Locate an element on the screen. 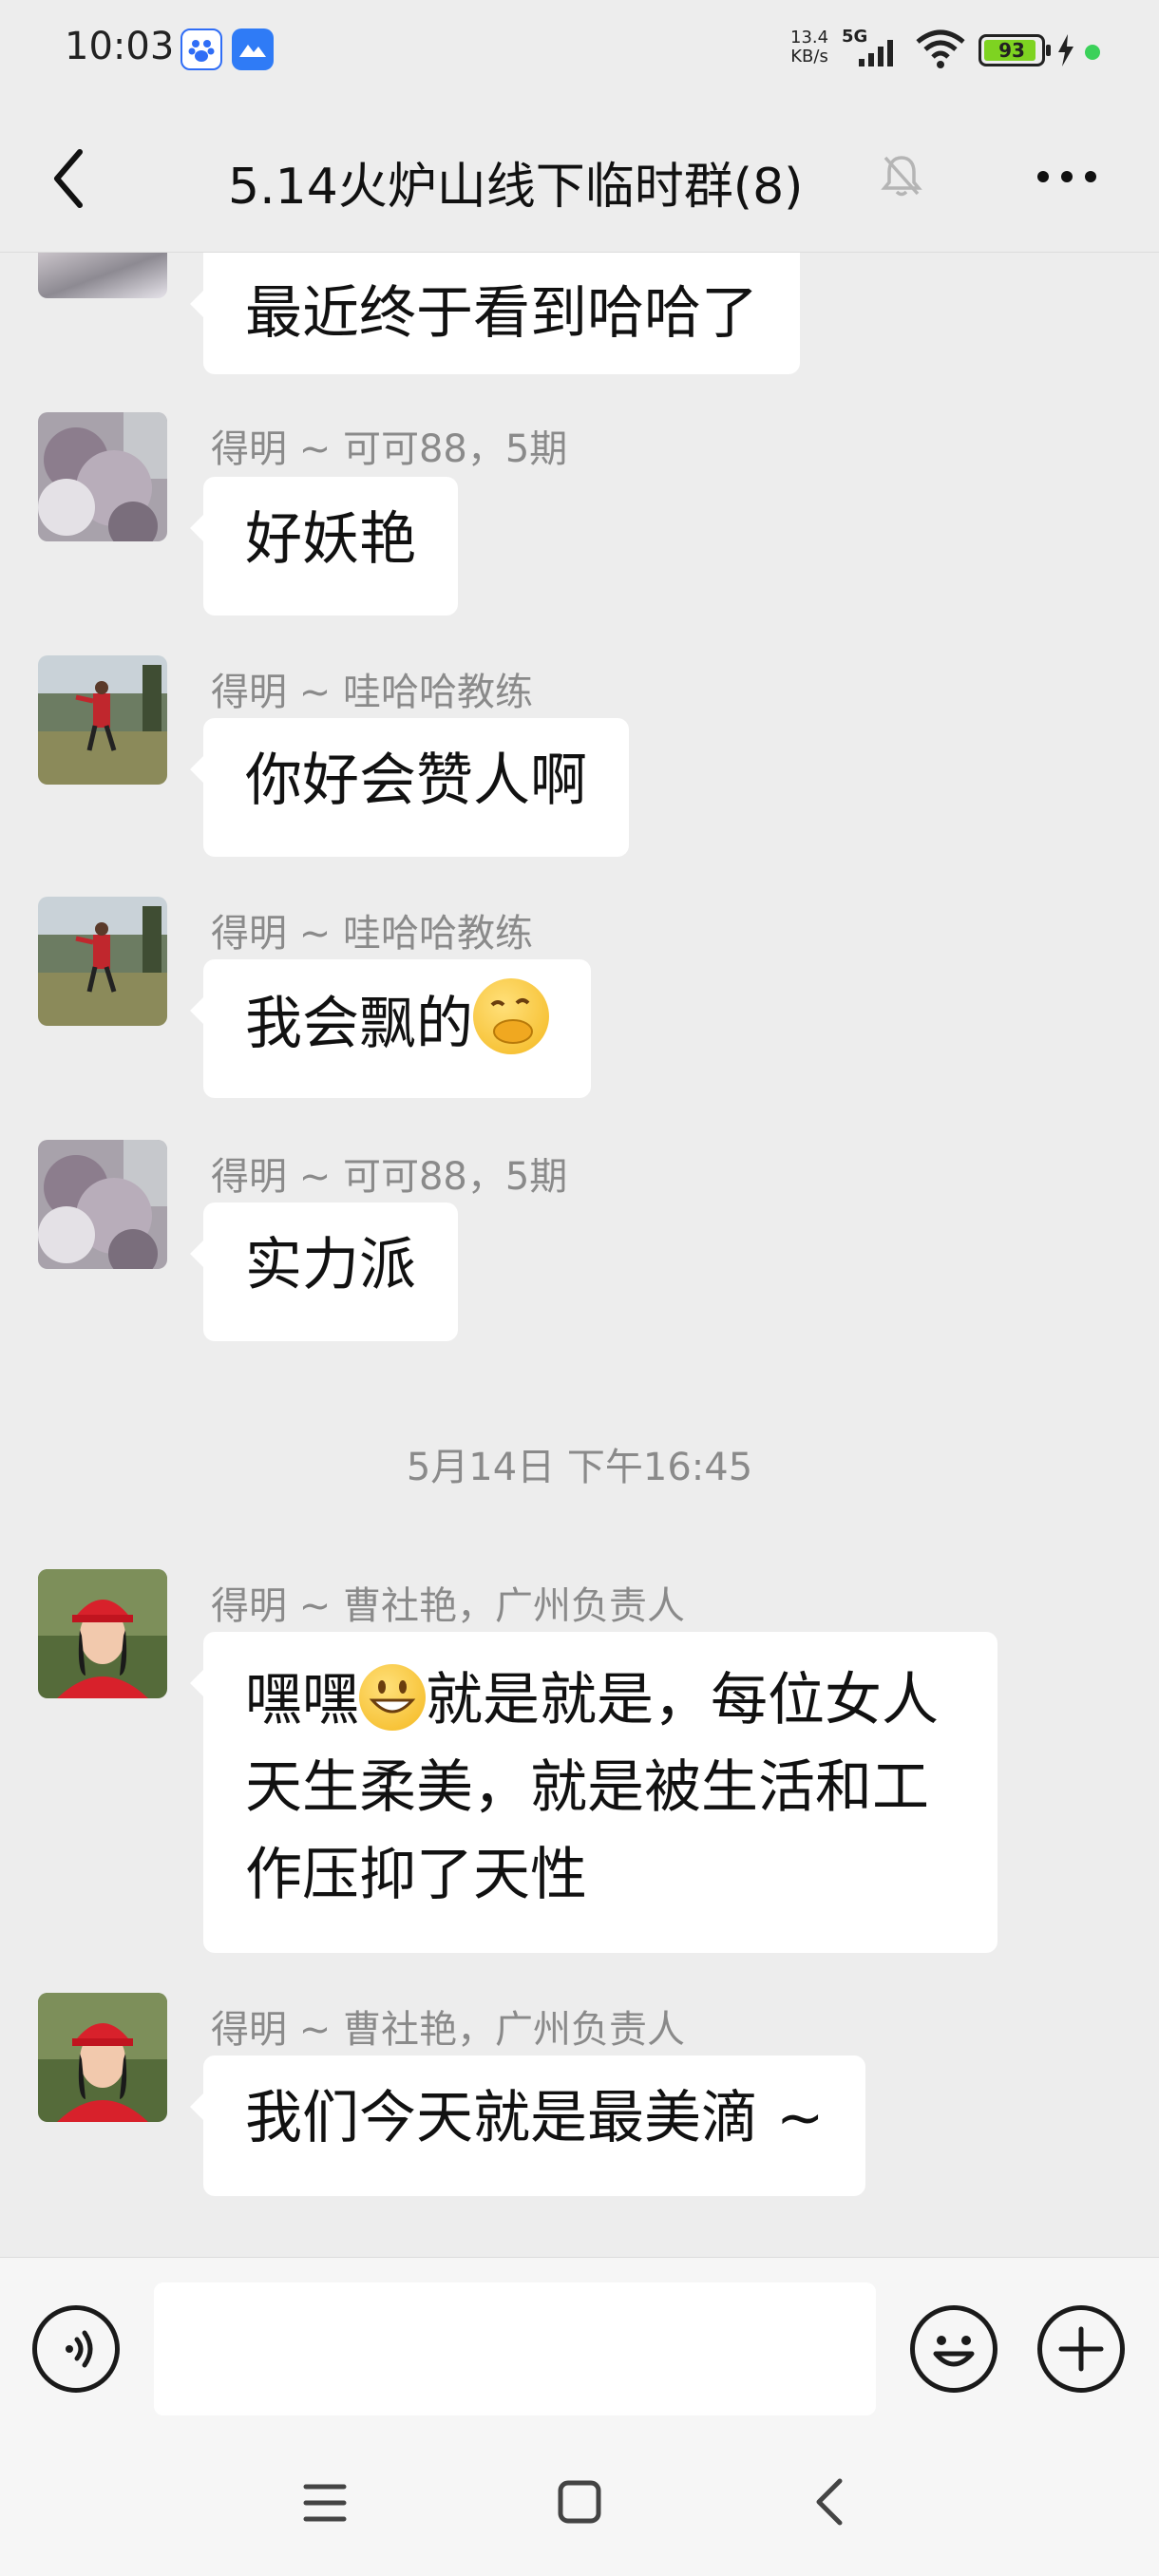  chat-timestamp: 5月14日 下午16:45 is located at coordinates (579, 1467).